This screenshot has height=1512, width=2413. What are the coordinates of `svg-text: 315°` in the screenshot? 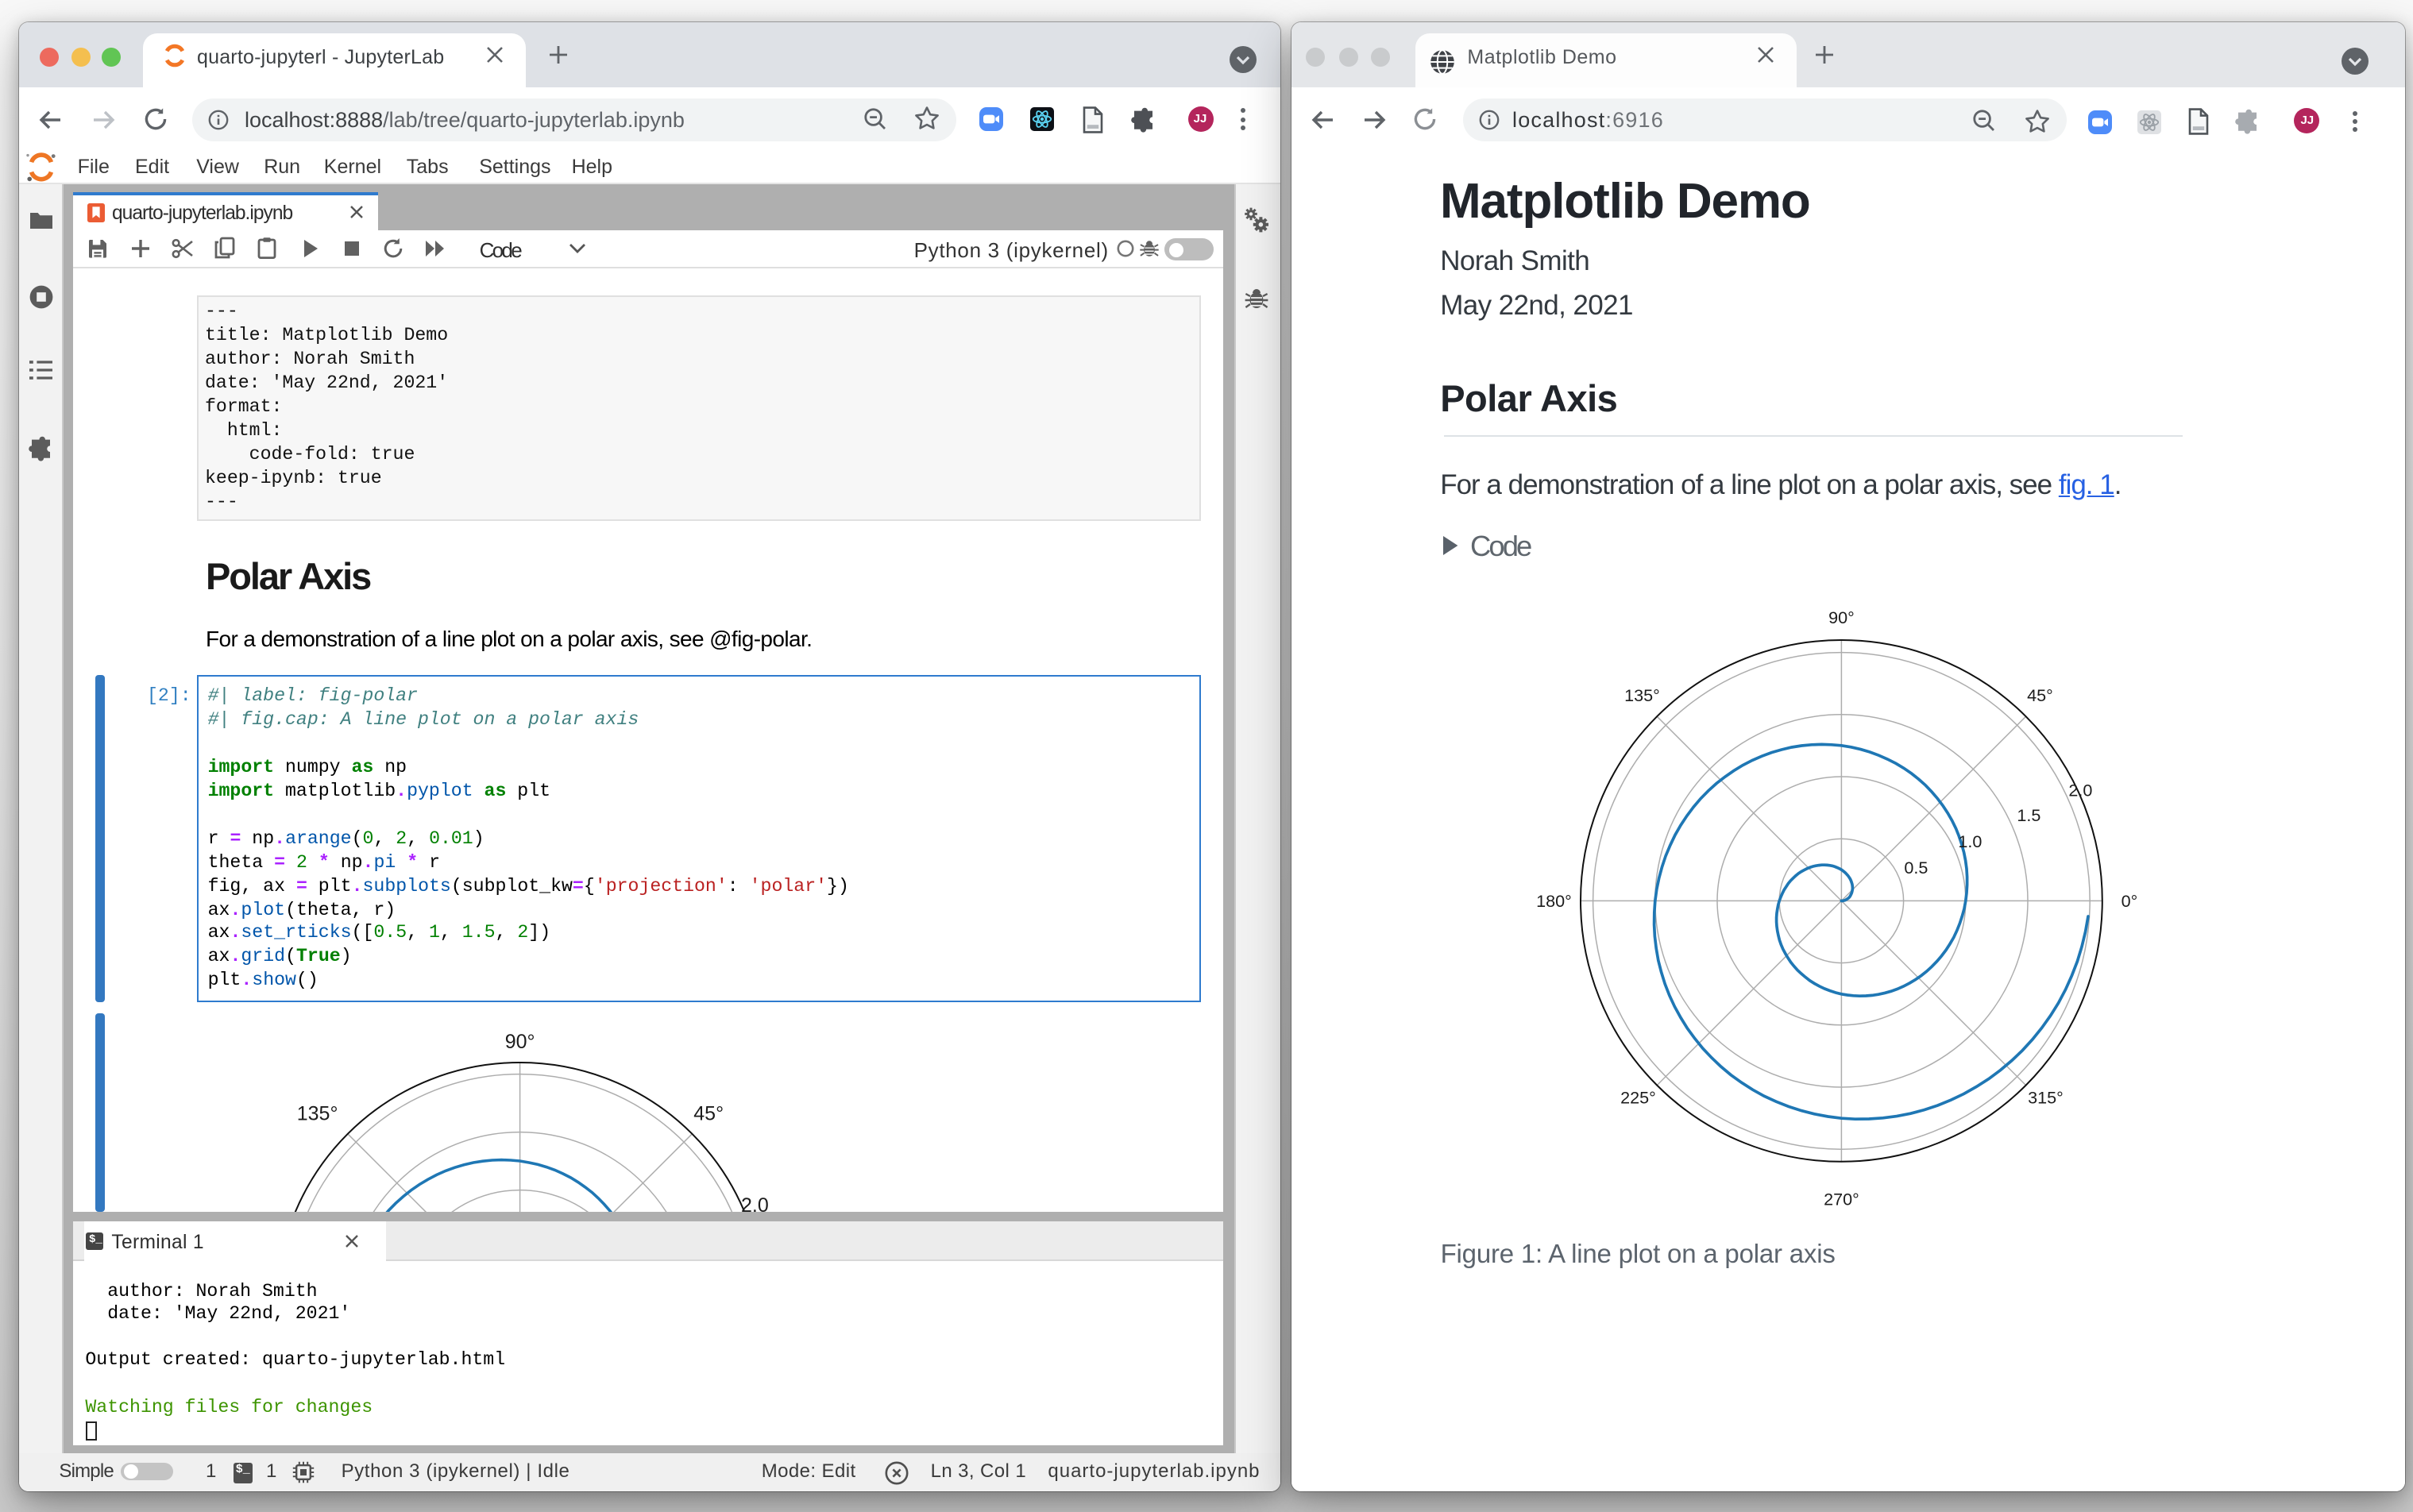 It's located at (2046, 1097).